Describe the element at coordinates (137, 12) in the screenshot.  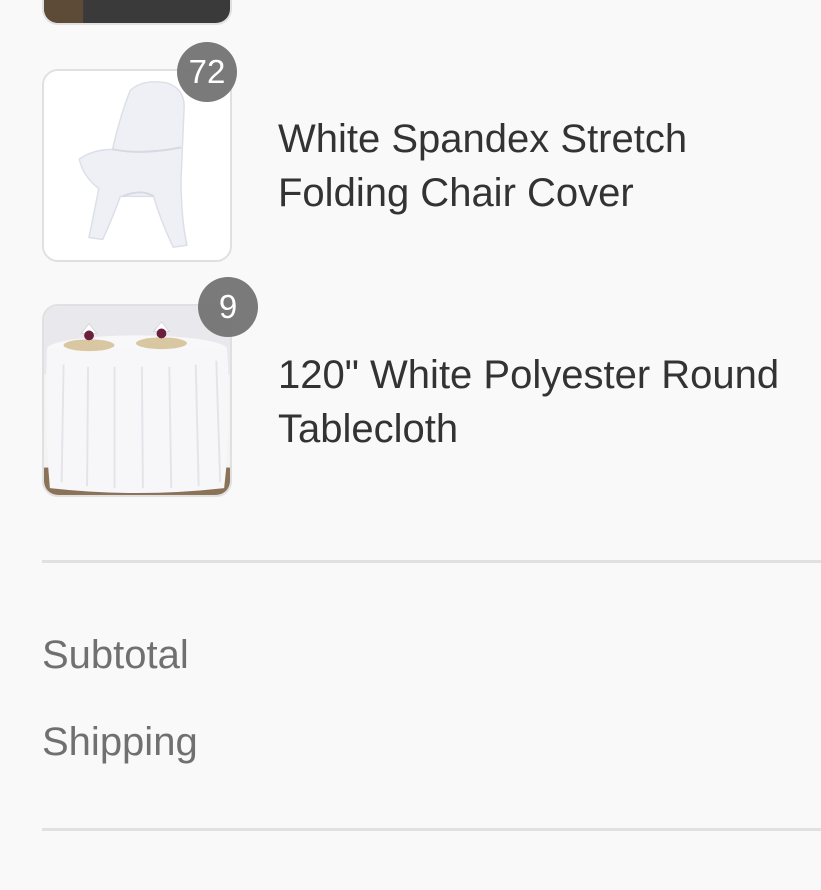
I see `product-thumbnail-partial` at that location.